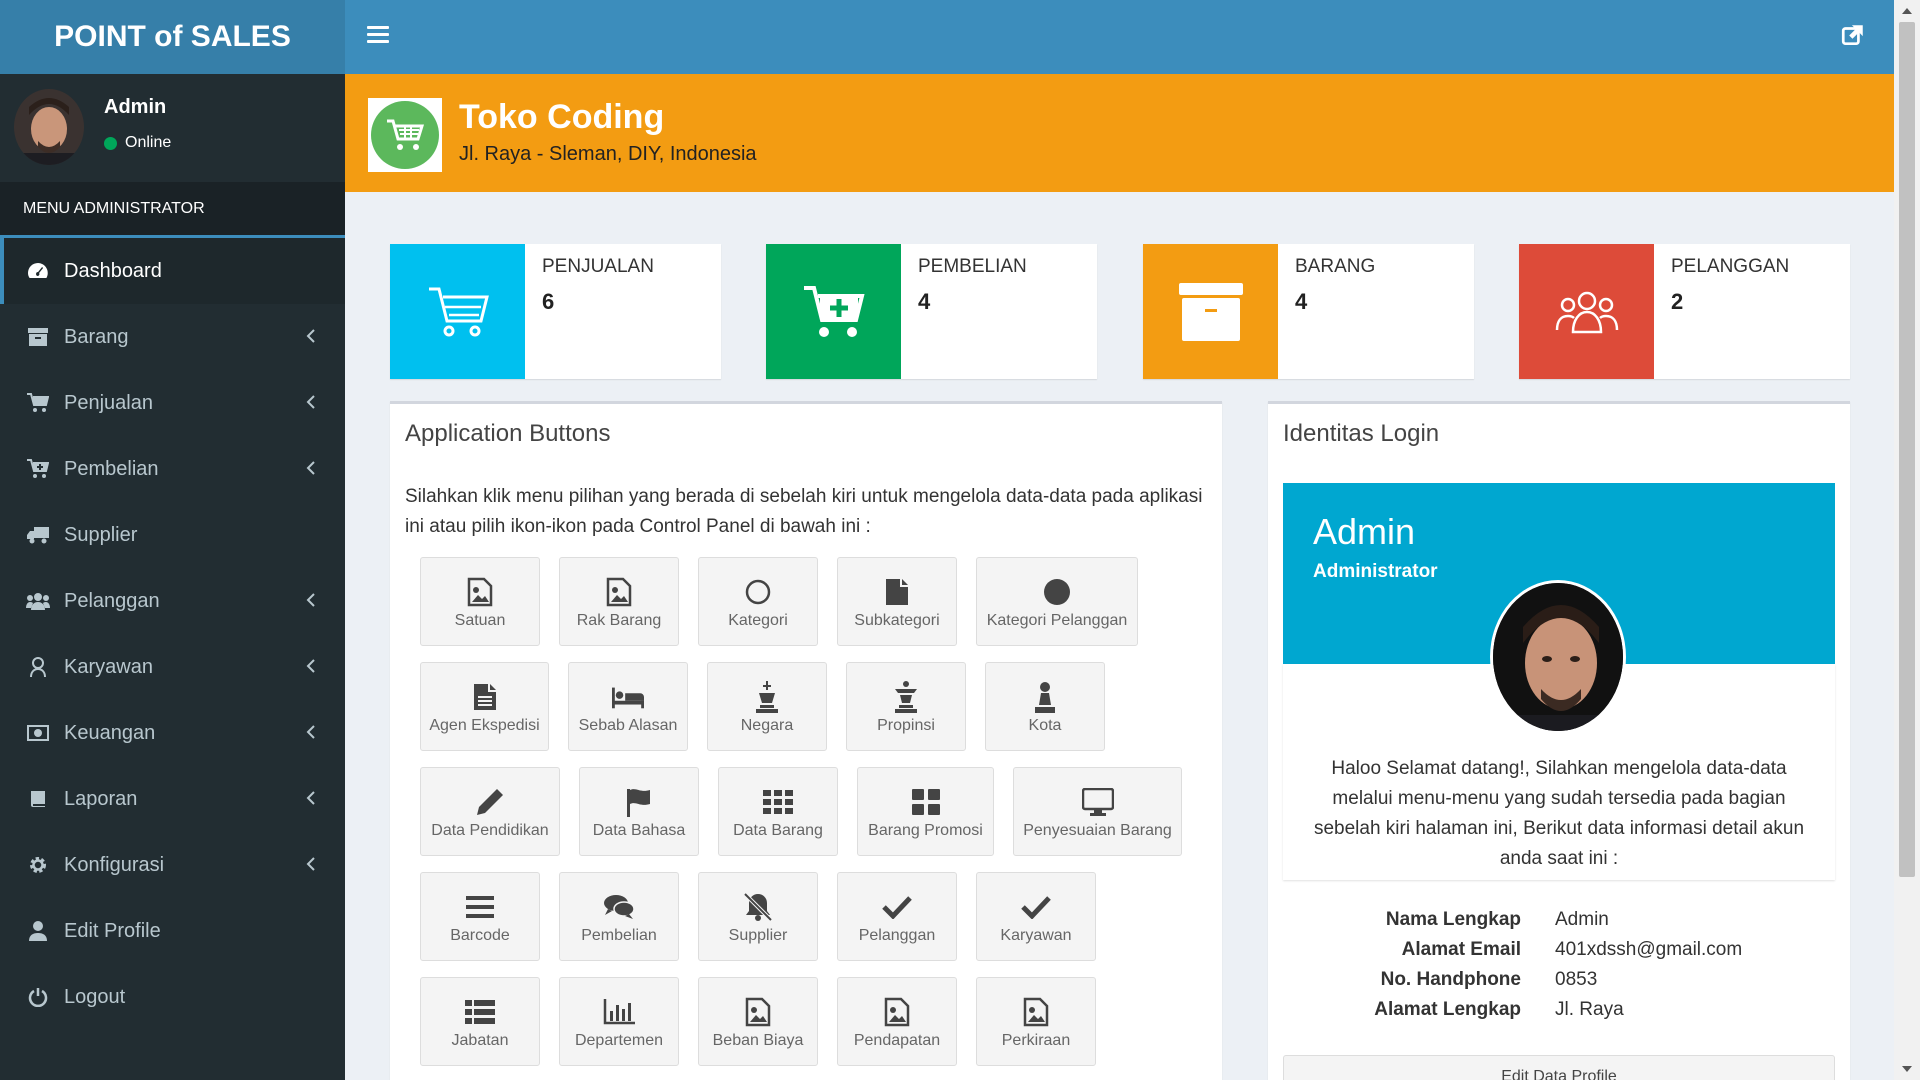 The image size is (1920, 1080). Describe the element at coordinates (172, 997) in the screenshot. I see `sidebar-item-logout: Logout` at that location.